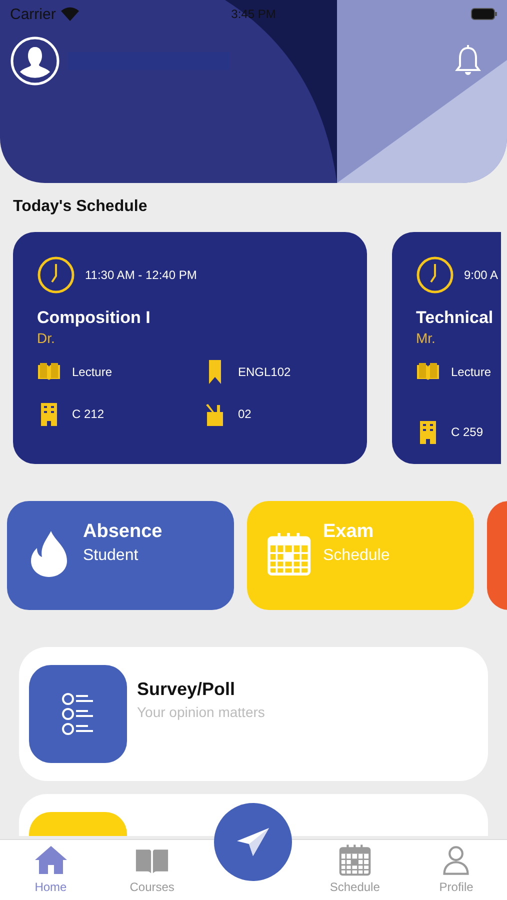  What do you see at coordinates (141, 275) in the screenshot?
I see `class-time: 11:30 AM - 12:40 PM` at bounding box center [141, 275].